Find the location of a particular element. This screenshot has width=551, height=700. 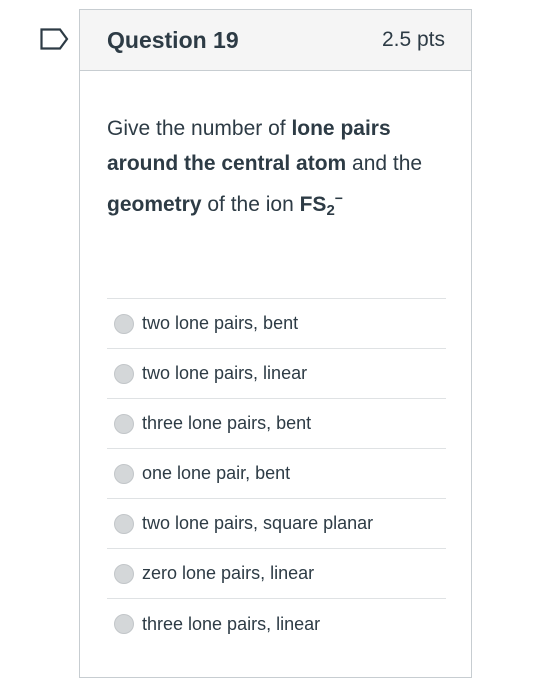

question-header: Question 19 2.5 pts is located at coordinates (275, 40).